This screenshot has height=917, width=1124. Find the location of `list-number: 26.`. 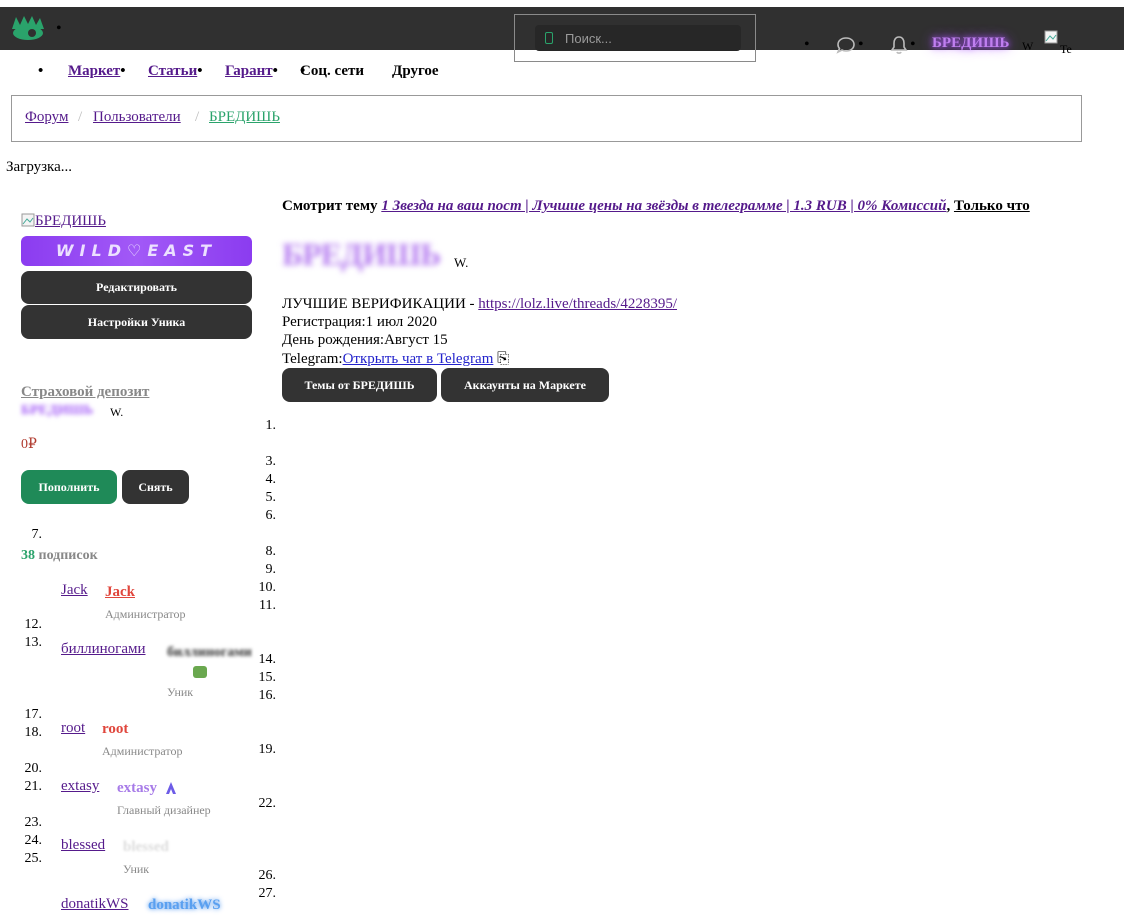

list-number: 26. is located at coordinates (267, 875).